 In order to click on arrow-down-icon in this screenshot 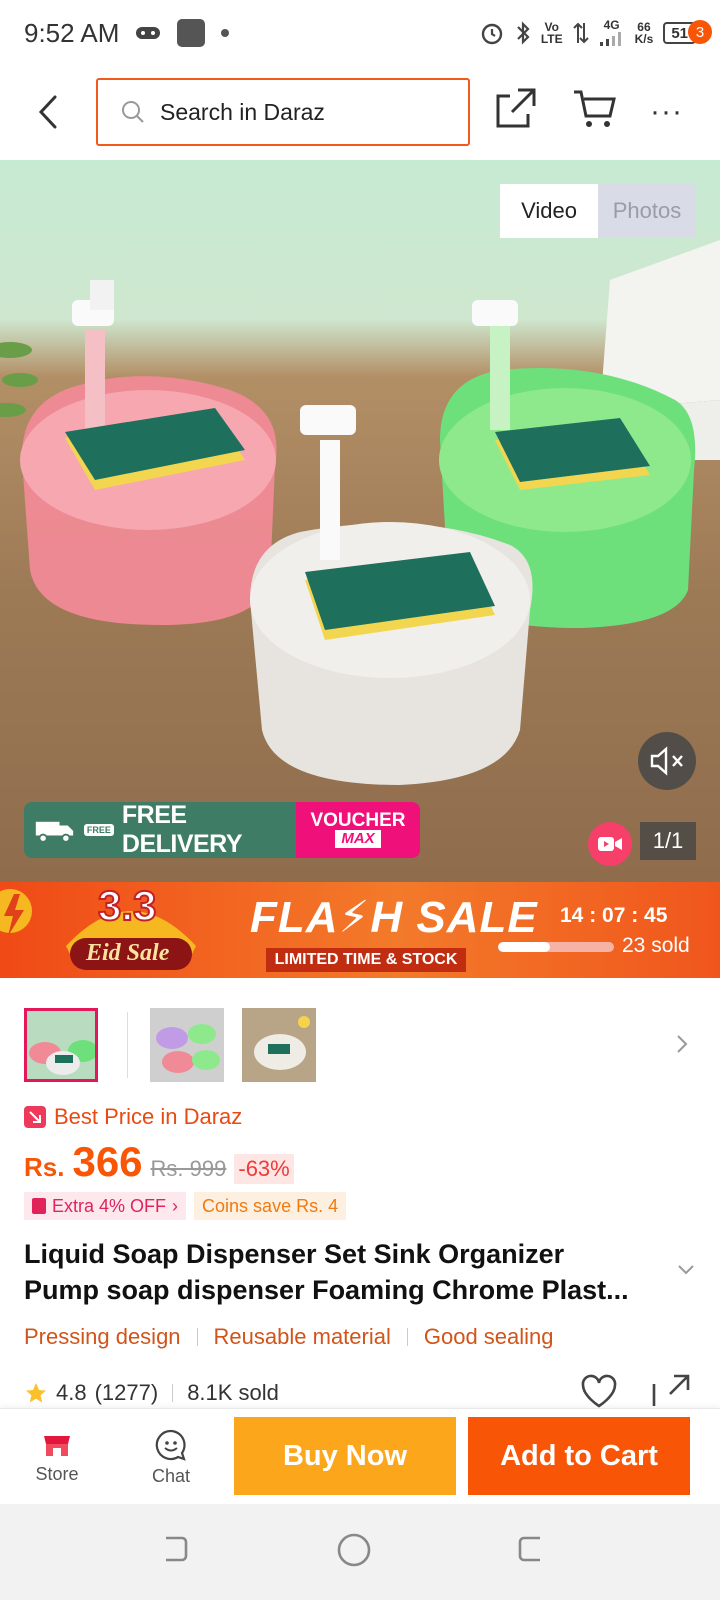, I will do `click(35, 1117)`.